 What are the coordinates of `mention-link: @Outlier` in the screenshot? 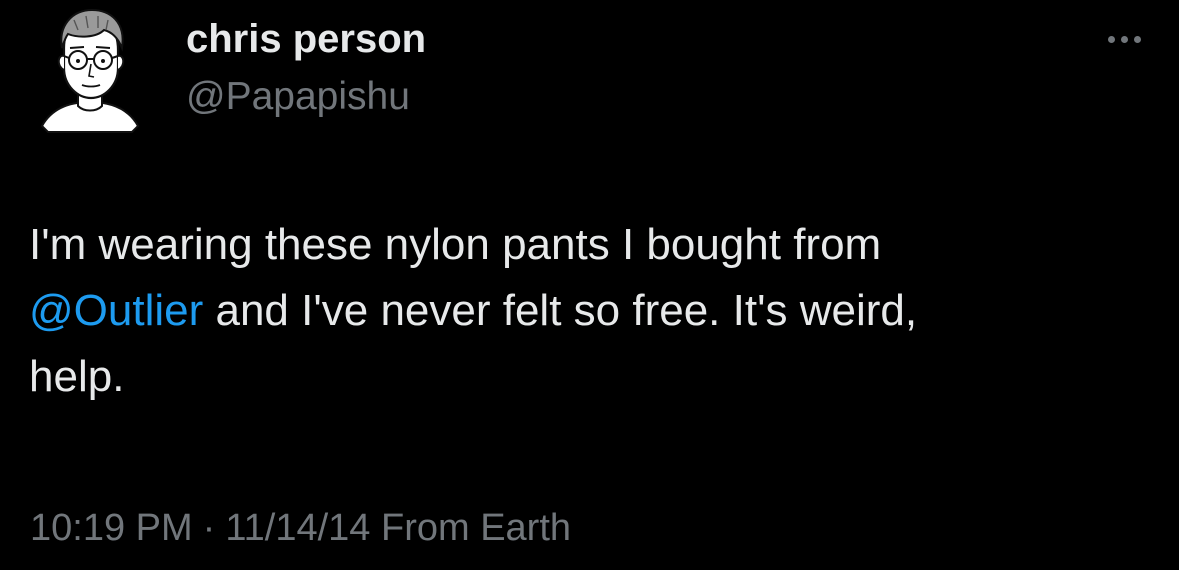 It's located at (116, 310).